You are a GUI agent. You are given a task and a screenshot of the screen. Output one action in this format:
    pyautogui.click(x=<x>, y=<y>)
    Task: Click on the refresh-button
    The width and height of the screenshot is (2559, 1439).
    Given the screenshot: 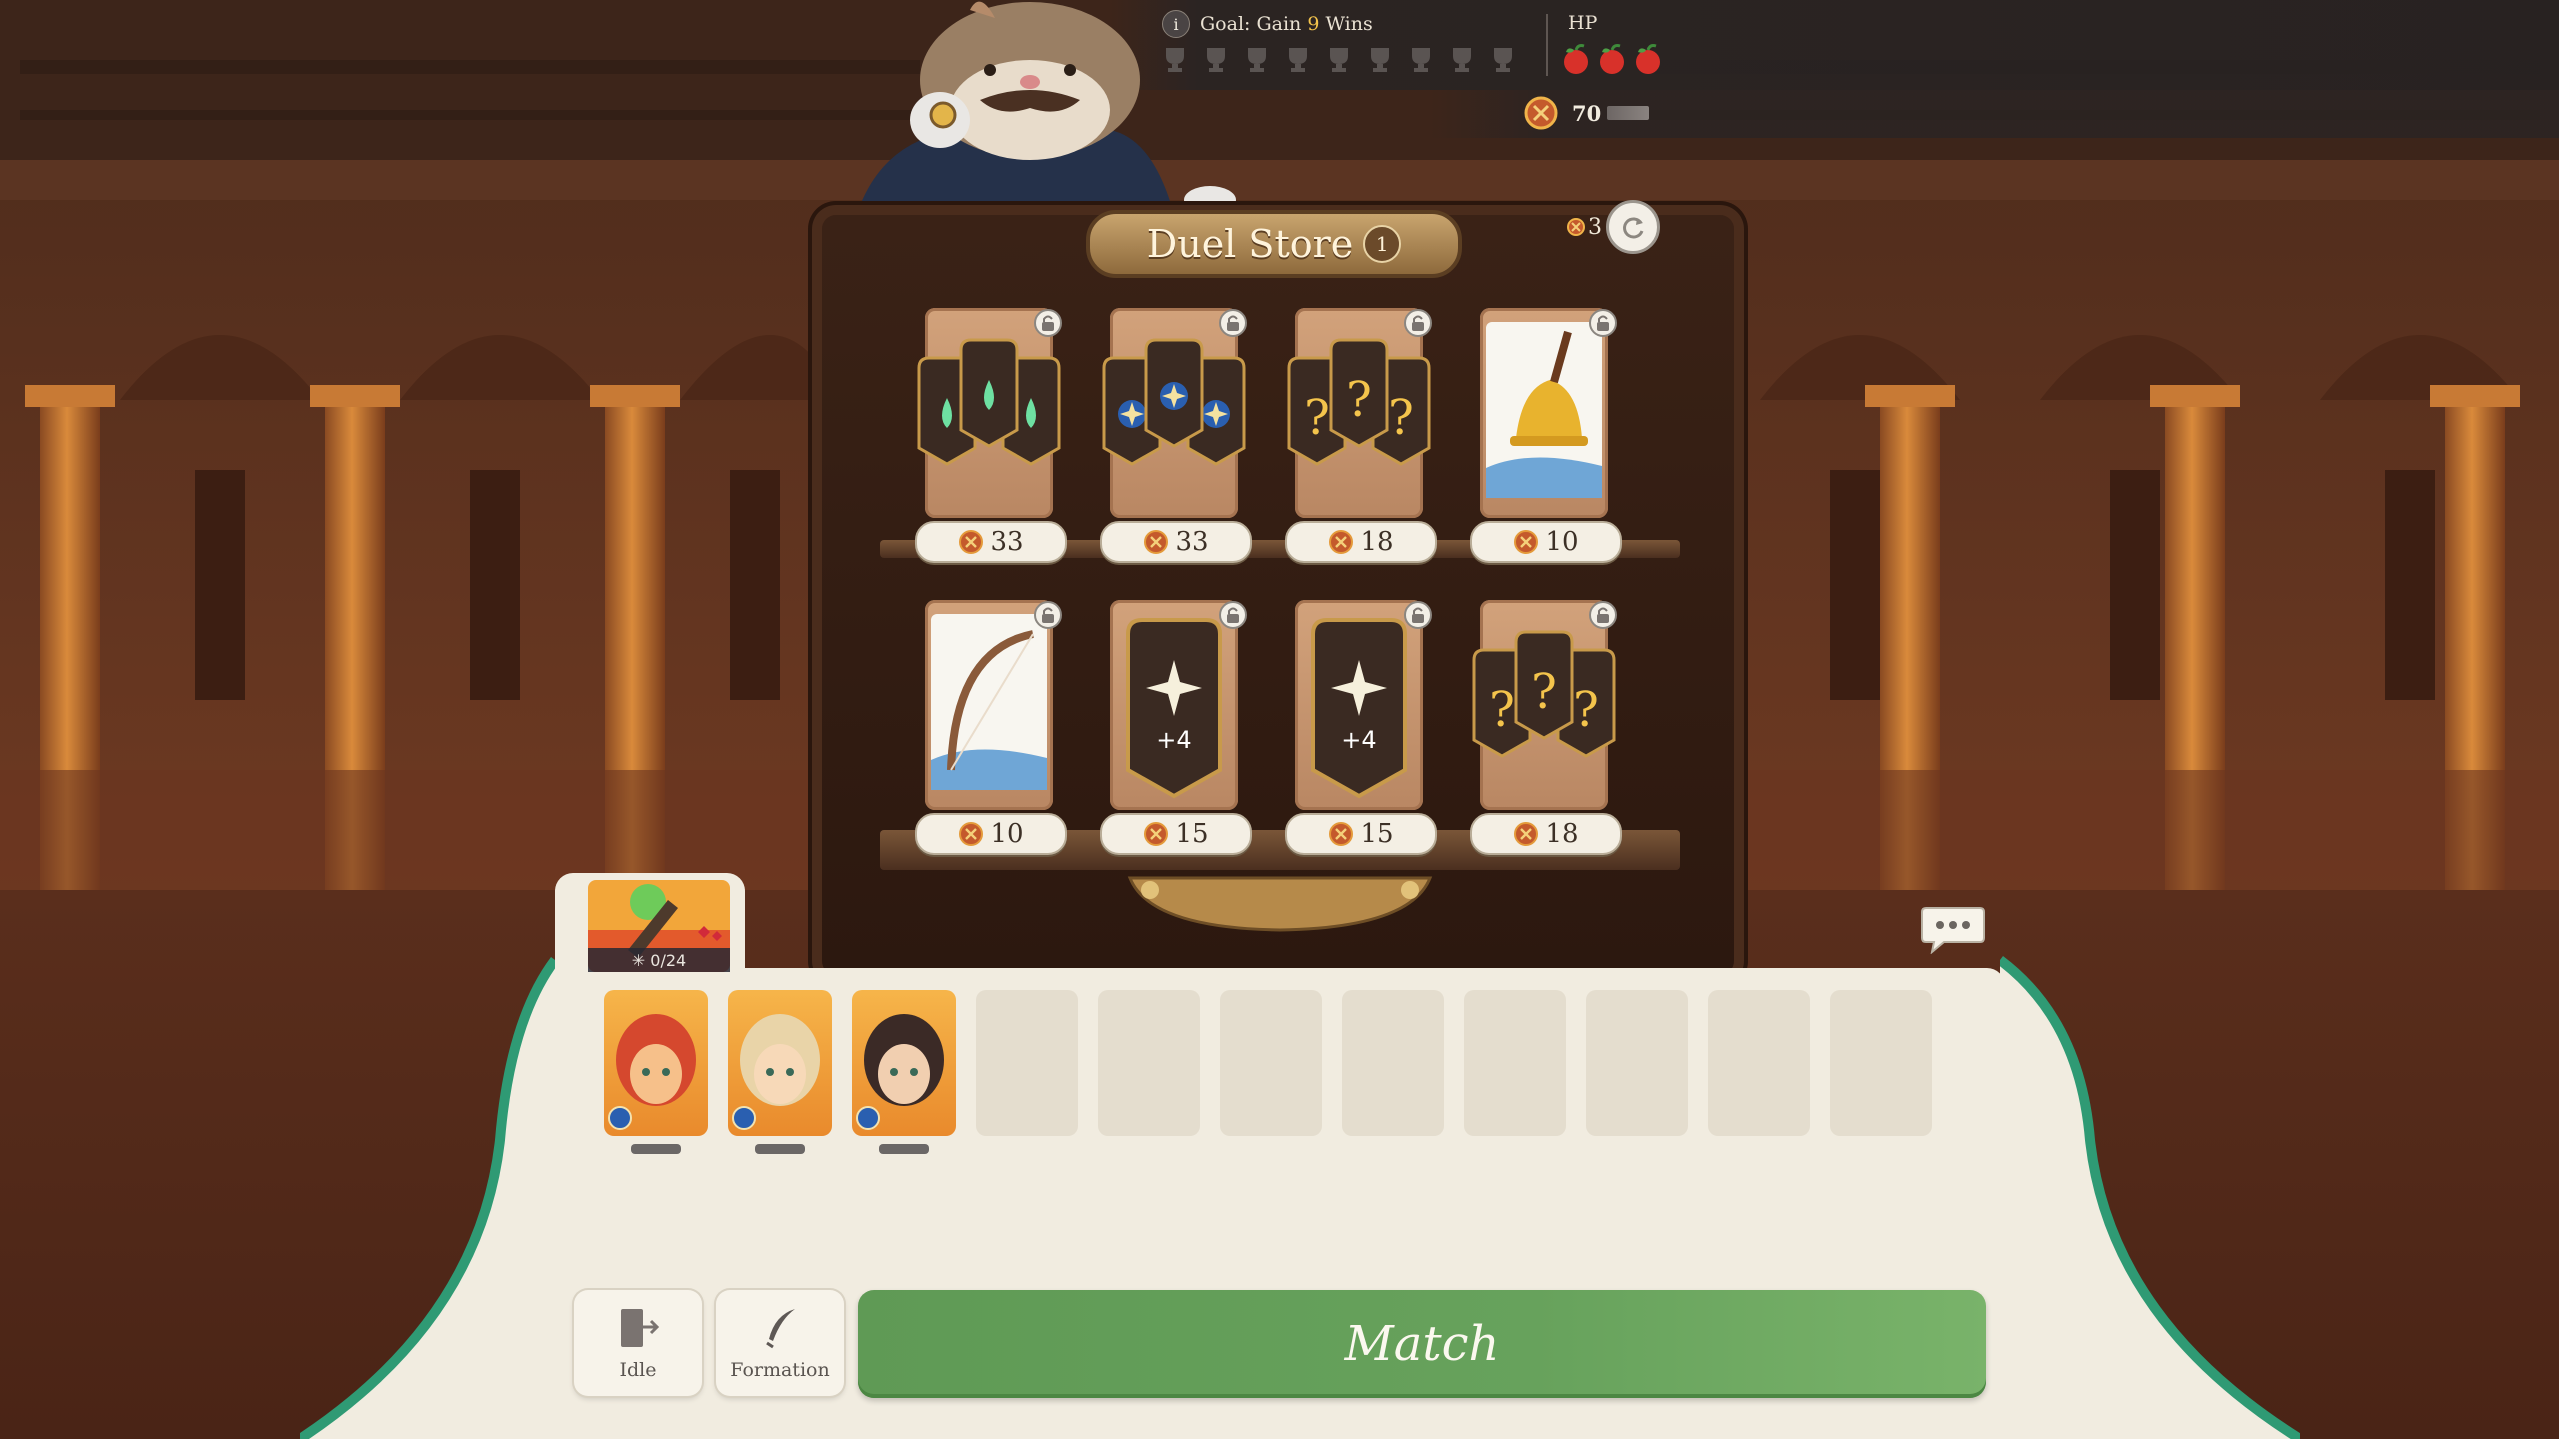 What is the action you would take?
    pyautogui.click(x=1633, y=227)
    